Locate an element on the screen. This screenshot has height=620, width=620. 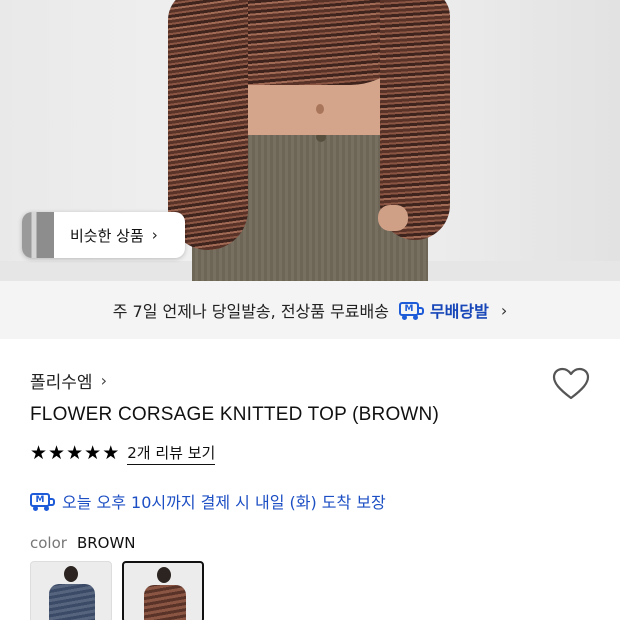
color-swatch-navy is located at coordinates (71, 590).